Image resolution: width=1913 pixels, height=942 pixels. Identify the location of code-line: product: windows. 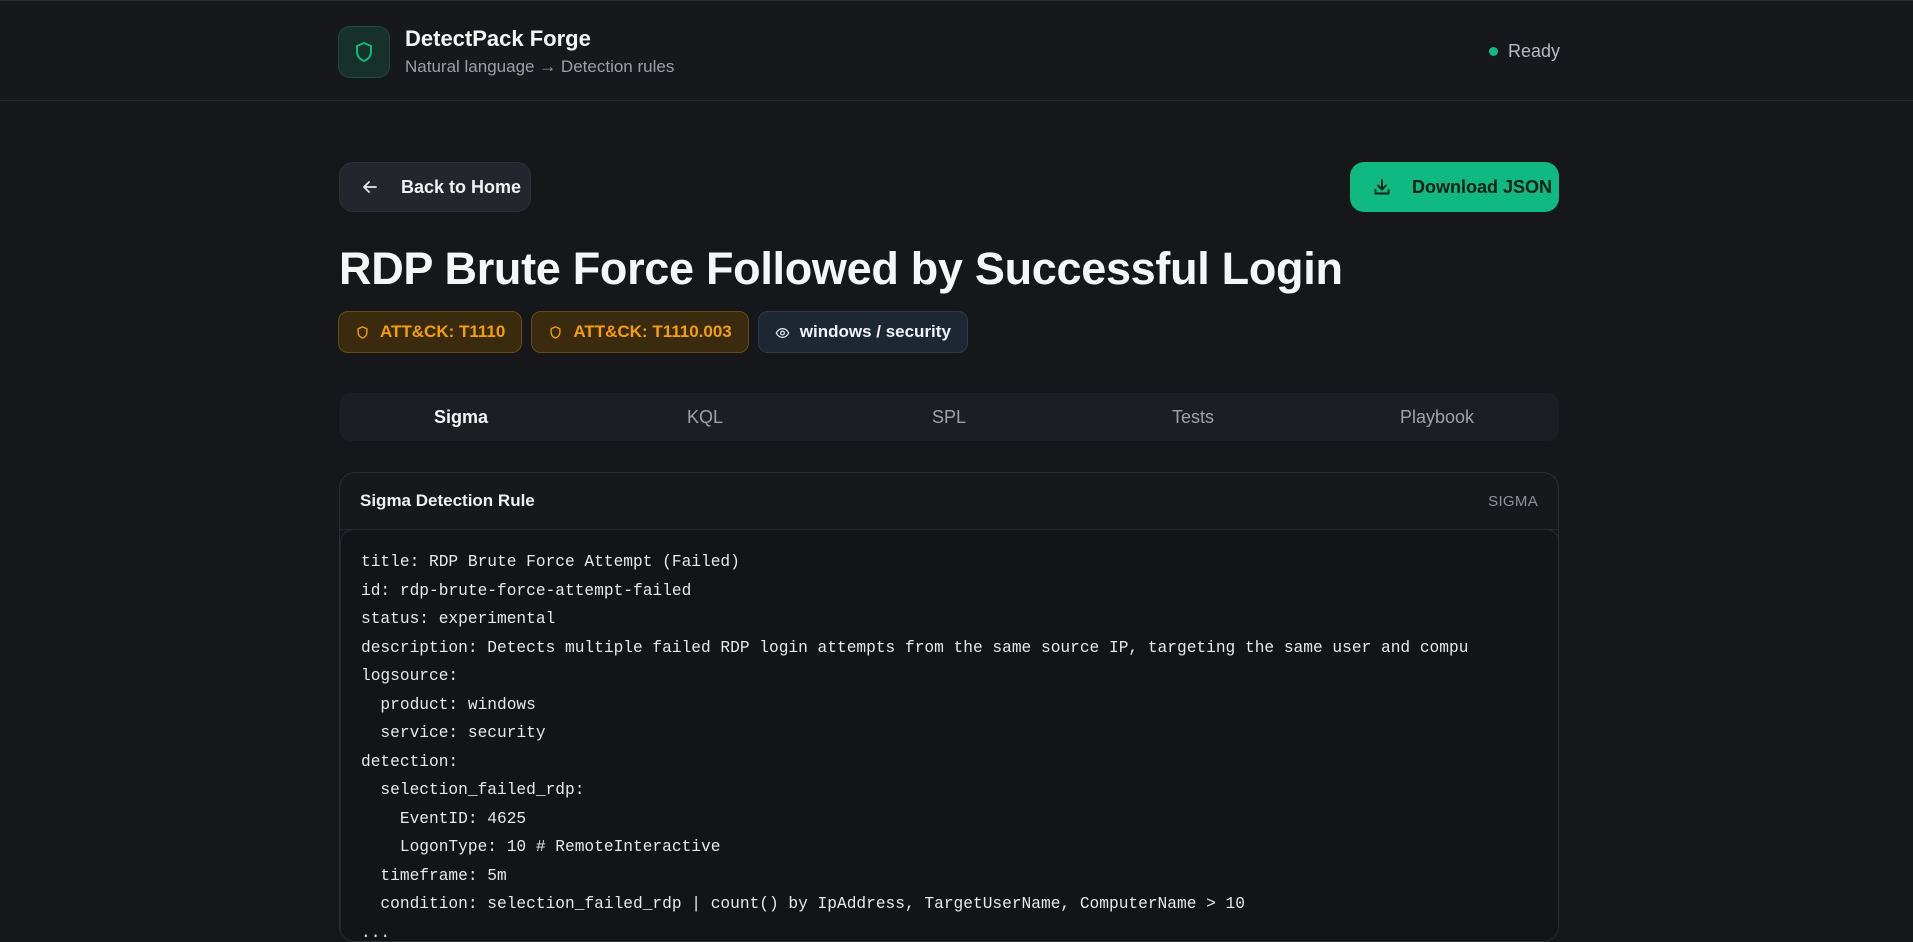
(950, 705).